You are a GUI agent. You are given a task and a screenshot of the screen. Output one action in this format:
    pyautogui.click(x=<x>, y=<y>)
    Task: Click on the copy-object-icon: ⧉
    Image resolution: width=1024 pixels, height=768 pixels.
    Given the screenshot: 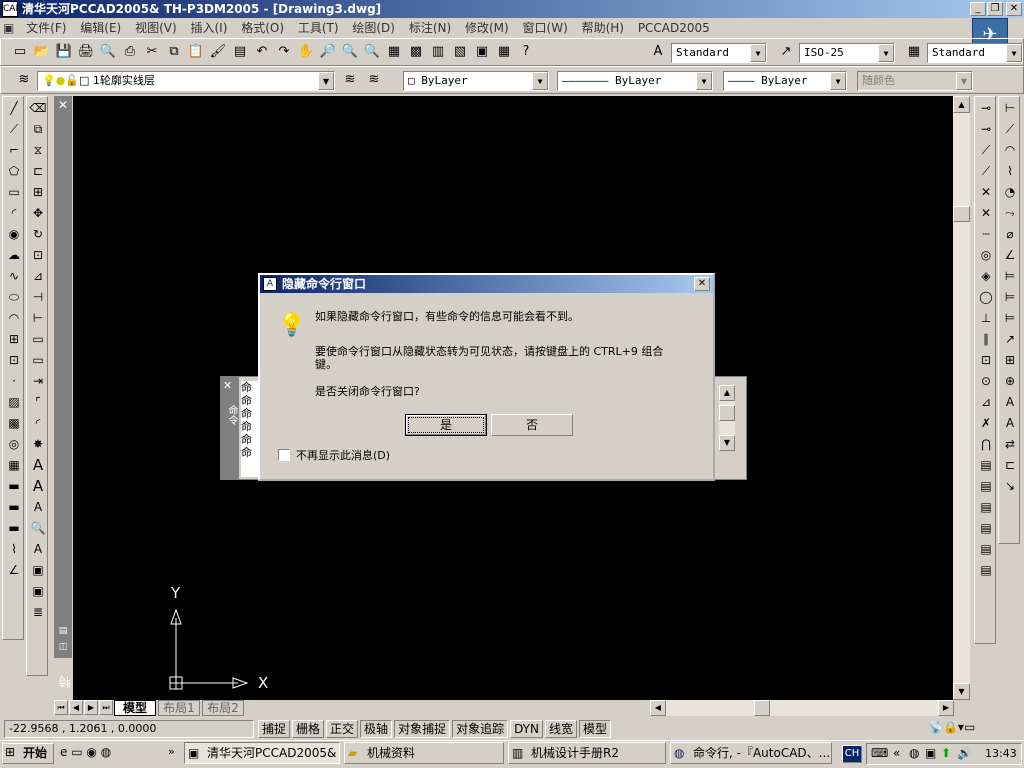 What is the action you would take?
    pyautogui.click(x=38, y=129)
    